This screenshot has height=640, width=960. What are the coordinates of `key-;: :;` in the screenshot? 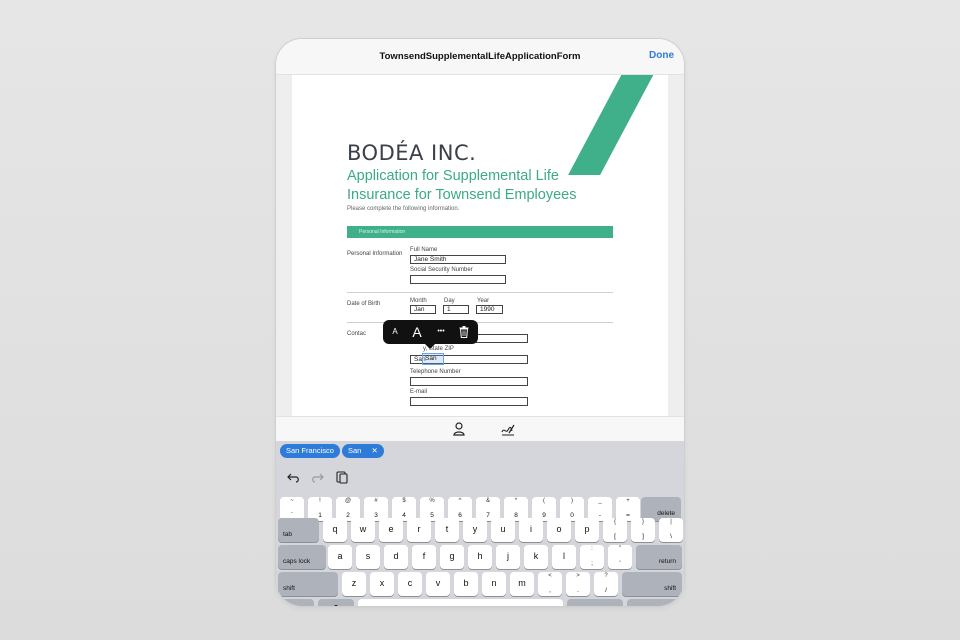 It's located at (592, 557).